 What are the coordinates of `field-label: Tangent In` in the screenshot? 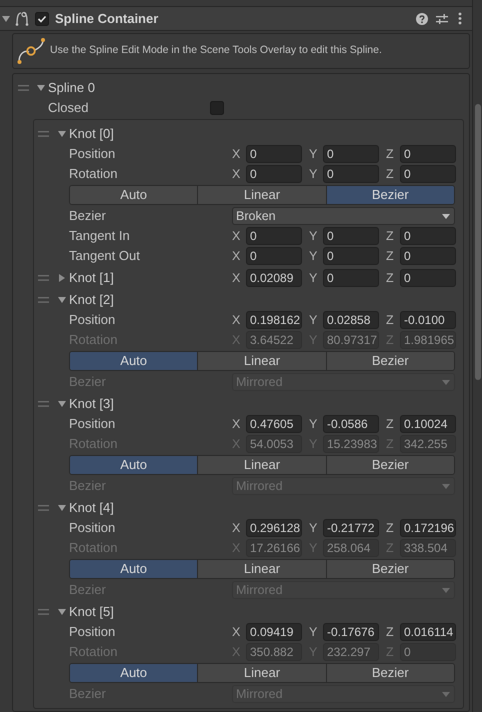 It's located at (100, 236).